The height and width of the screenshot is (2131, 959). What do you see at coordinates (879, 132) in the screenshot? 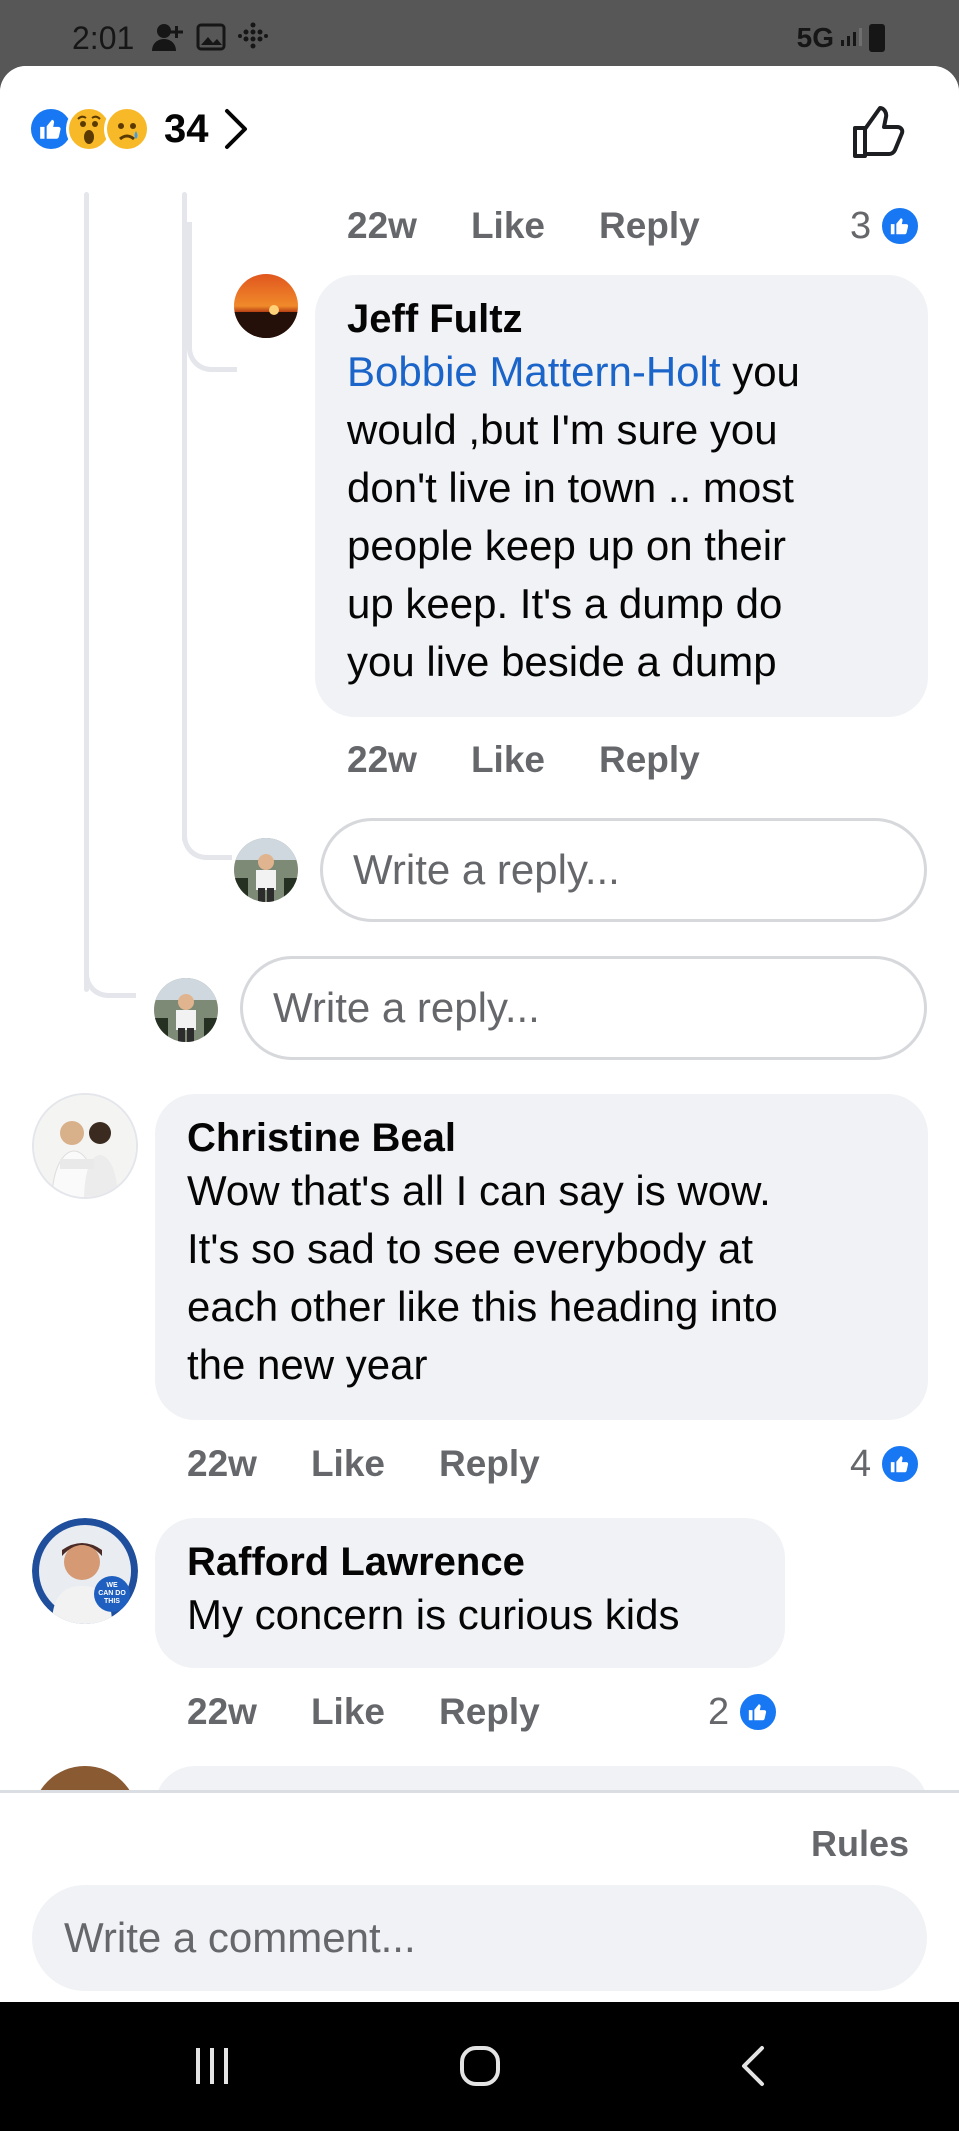
I see `thumbs-up-icon` at bounding box center [879, 132].